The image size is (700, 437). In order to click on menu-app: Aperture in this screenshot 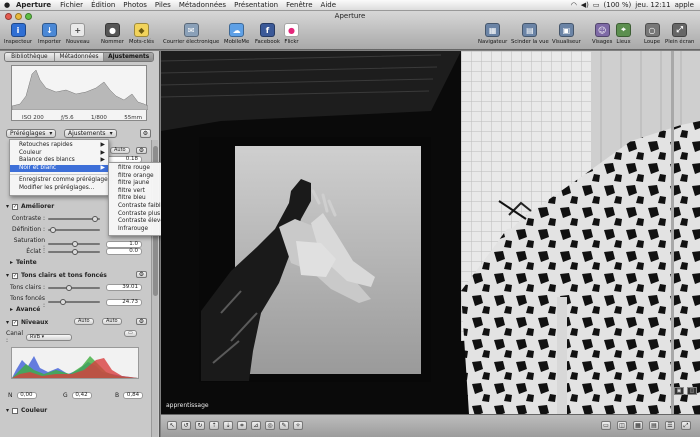, I will do `click(35, 5)`.